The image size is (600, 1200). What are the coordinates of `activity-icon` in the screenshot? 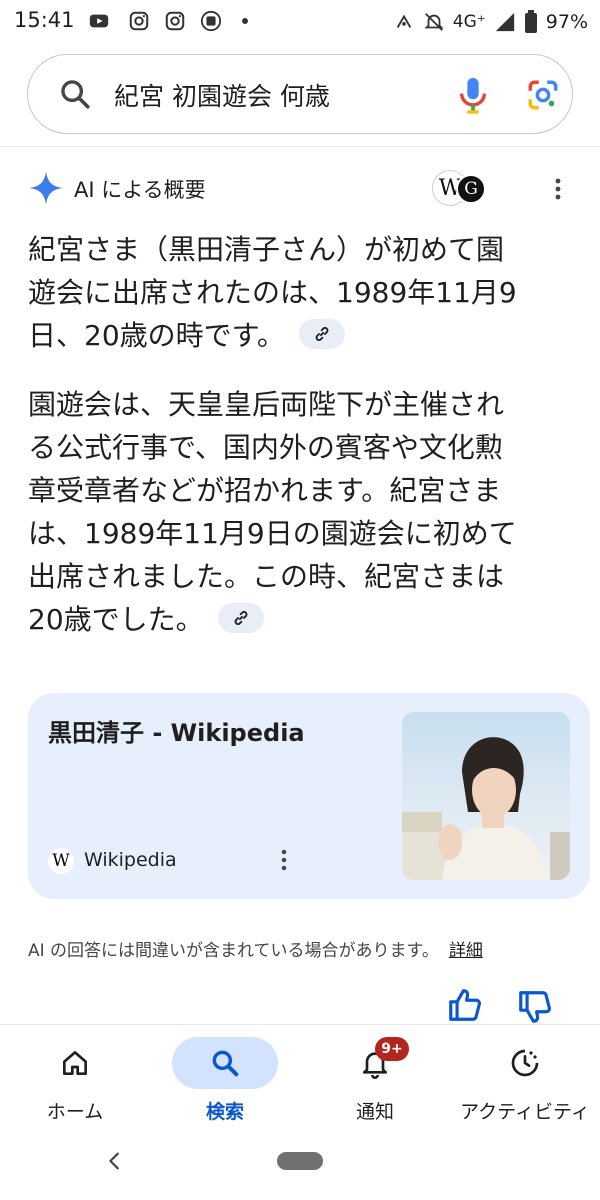 It's located at (525, 1063).